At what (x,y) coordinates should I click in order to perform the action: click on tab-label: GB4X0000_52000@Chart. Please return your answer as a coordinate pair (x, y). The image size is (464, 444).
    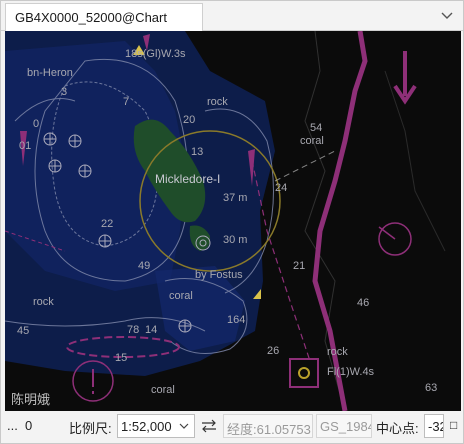
    Looking at the image, I should click on (91, 17).